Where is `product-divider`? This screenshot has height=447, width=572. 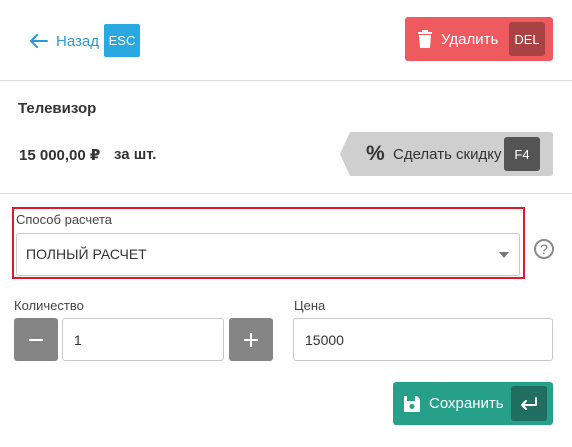
product-divider is located at coordinates (286, 193).